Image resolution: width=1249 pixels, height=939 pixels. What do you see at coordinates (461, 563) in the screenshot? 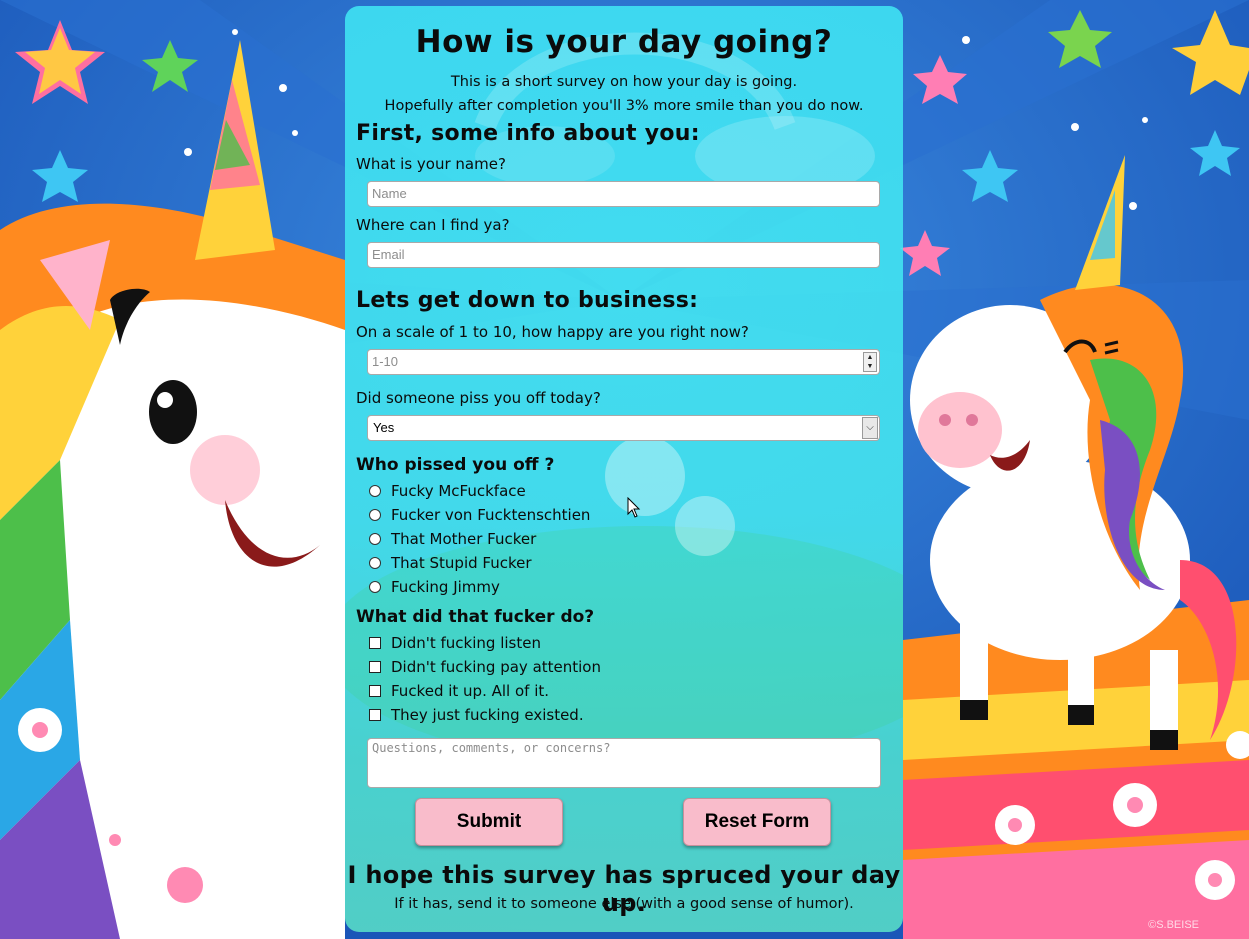
I see `who-option-label: That Stupid Fucker` at bounding box center [461, 563].